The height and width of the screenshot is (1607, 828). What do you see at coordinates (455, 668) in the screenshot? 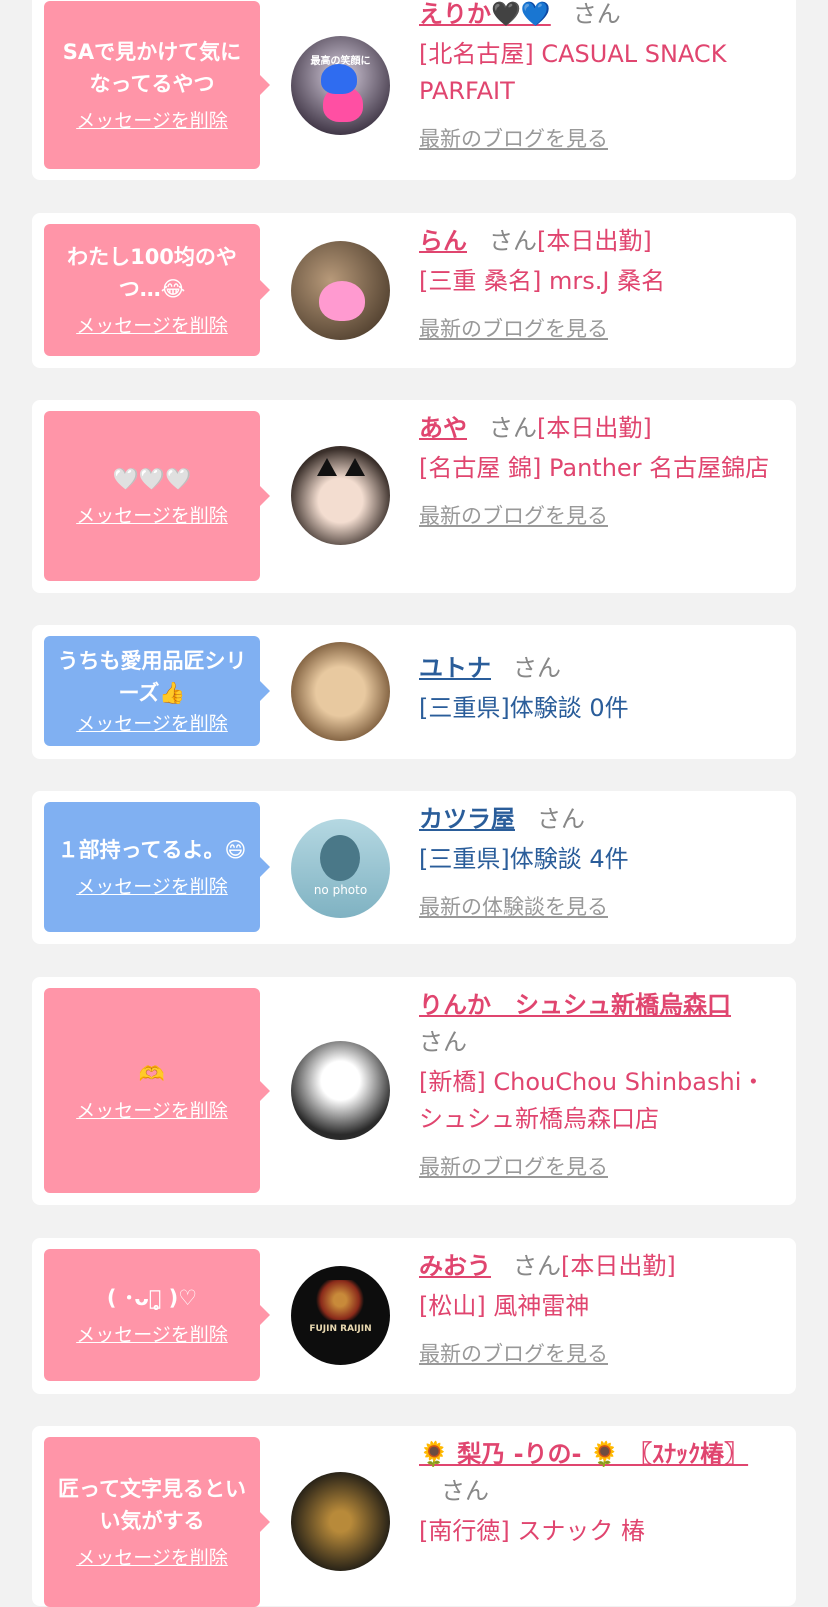
I see `user-name-link: ユトナ` at bounding box center [455, 668].